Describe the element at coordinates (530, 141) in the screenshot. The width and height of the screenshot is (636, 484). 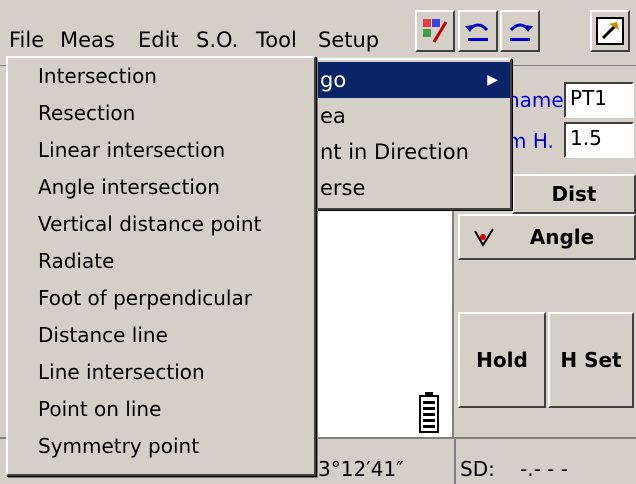
I see `height-label: m H.` at that location.